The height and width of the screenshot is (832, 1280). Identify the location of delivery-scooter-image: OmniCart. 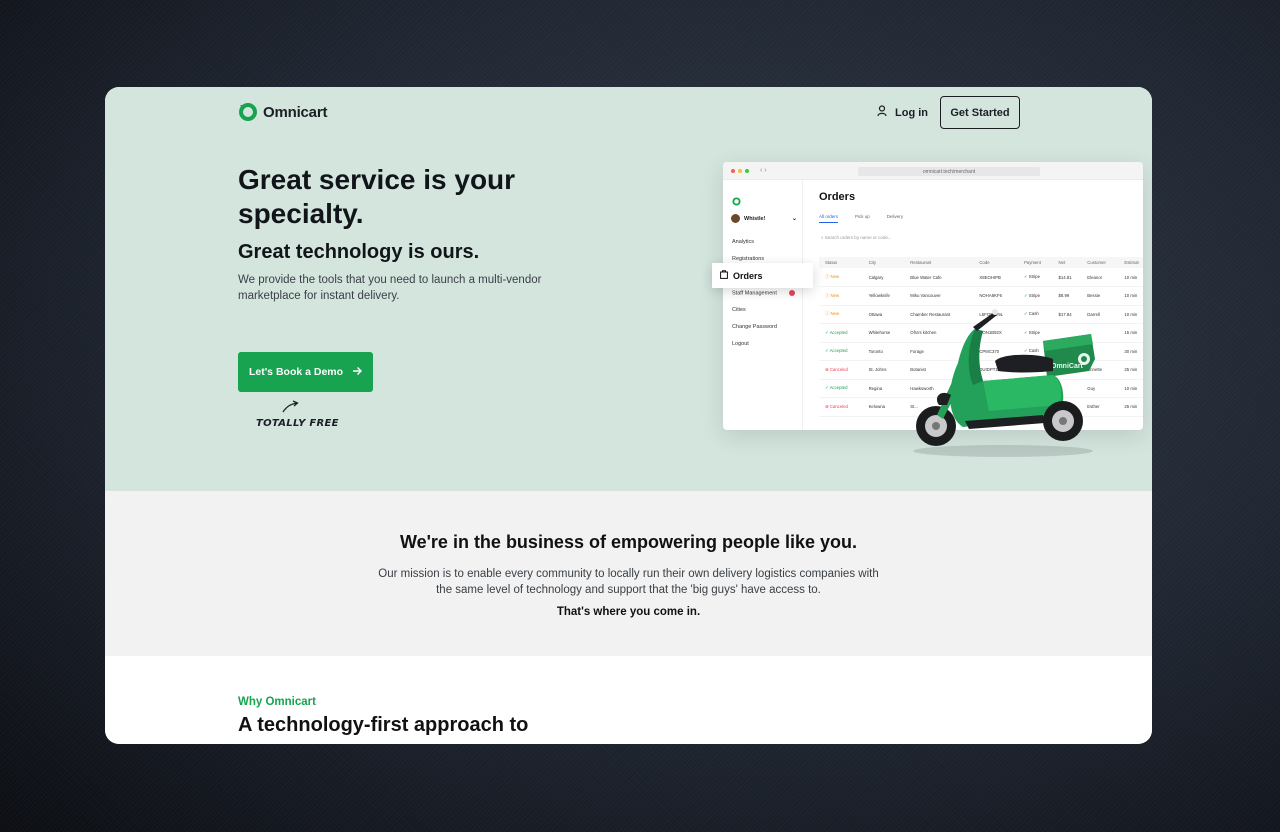
(1010, 380).